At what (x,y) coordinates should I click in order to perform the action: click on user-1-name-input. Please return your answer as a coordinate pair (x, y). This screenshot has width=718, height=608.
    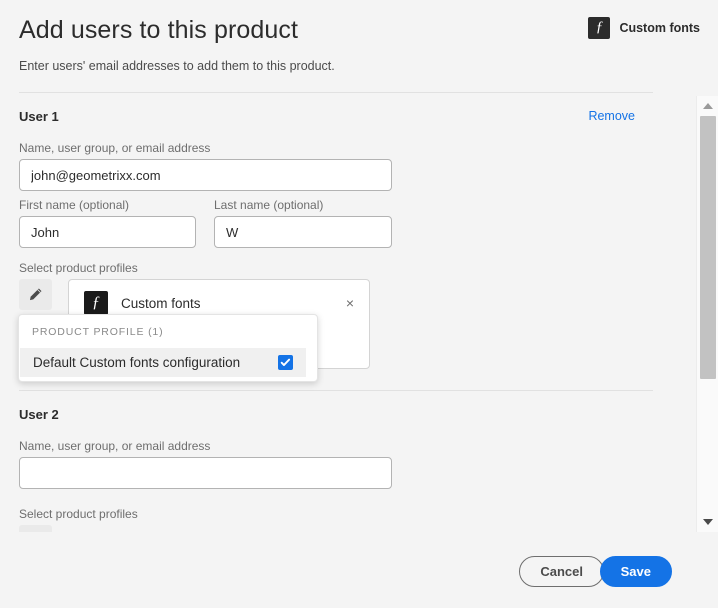
    Looking at the image, I should click on (205, 175).